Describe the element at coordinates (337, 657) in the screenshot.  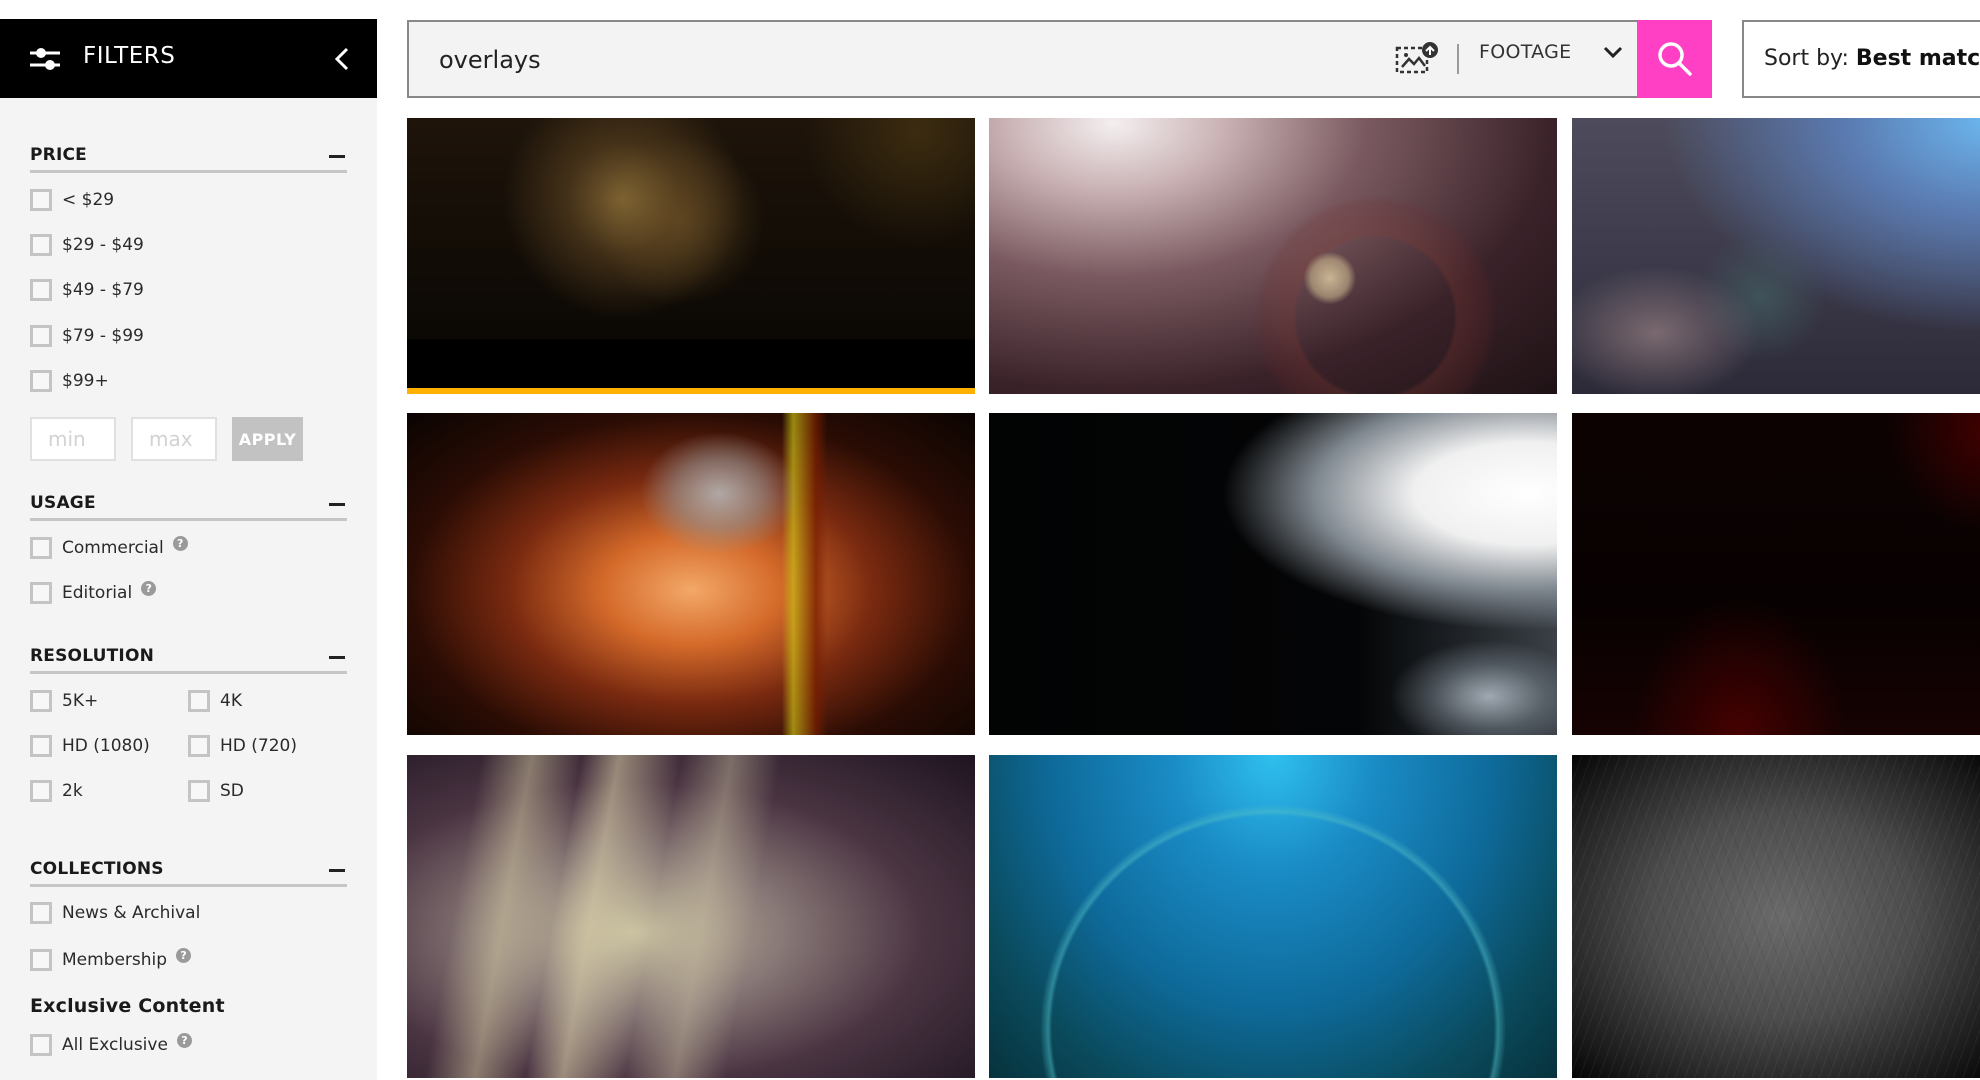
I see `collapse-resolution-icon` at that location.